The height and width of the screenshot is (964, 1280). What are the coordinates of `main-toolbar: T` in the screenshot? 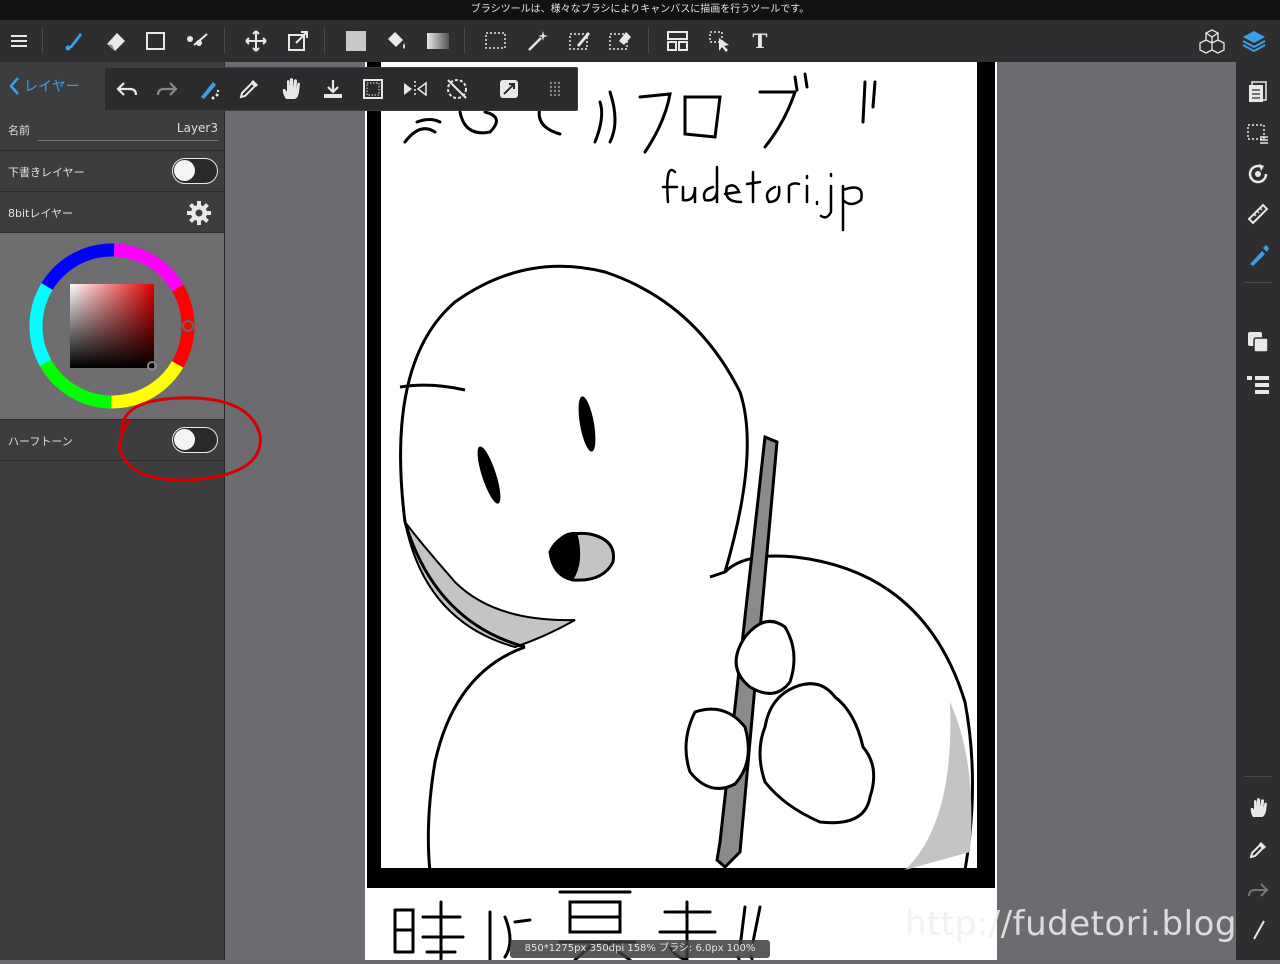 It's located at (640, 41).